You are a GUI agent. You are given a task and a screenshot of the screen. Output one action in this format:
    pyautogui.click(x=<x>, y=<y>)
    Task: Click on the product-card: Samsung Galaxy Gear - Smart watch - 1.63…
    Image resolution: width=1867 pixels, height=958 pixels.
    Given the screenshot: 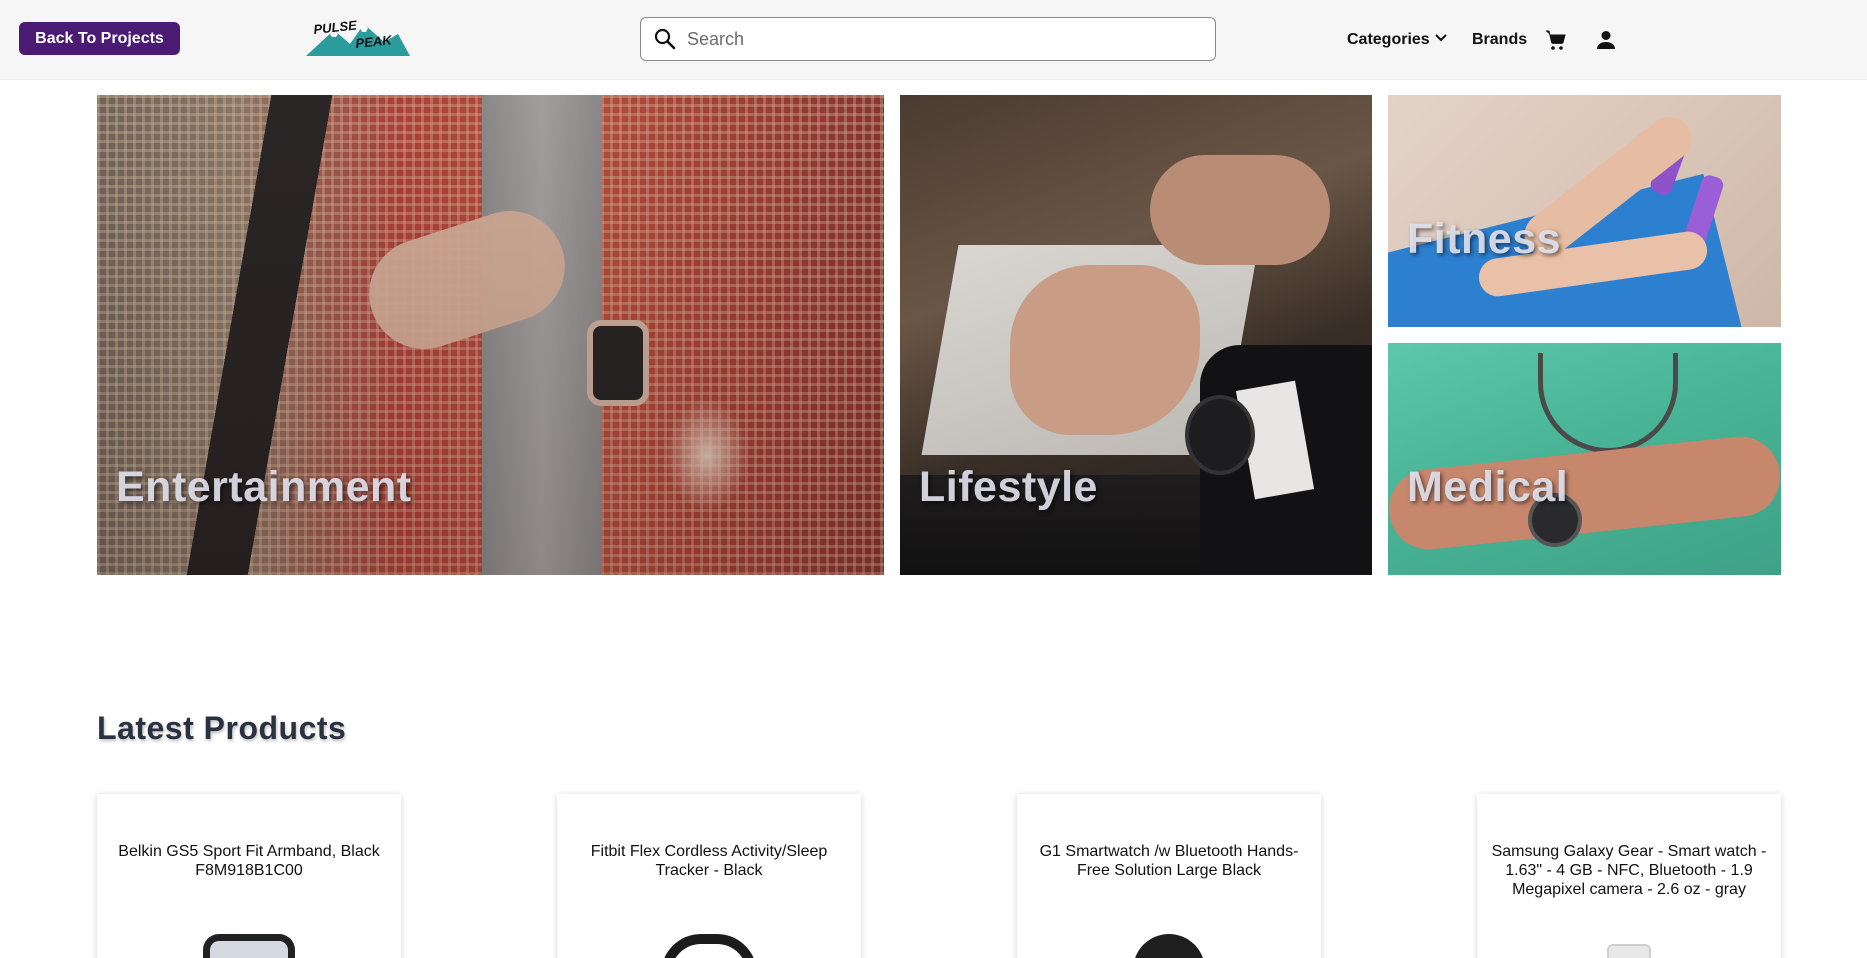 What is the action you would take?
    pyautogui.click(x=1629, y=876)
    